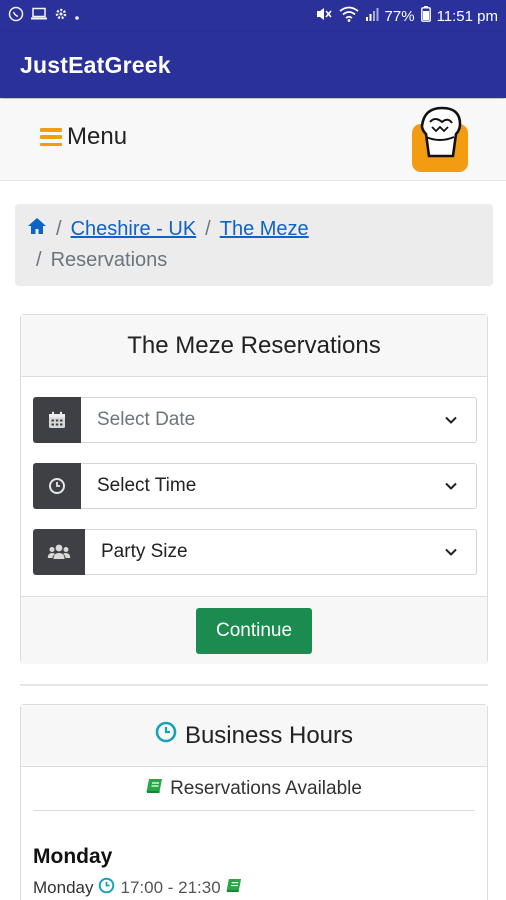 This screenshot has height=900, width=506. What do you see at coordinates (279, 486) in the screenshot?
I see `time-select: Select Time` at bounding box center [279, 486].